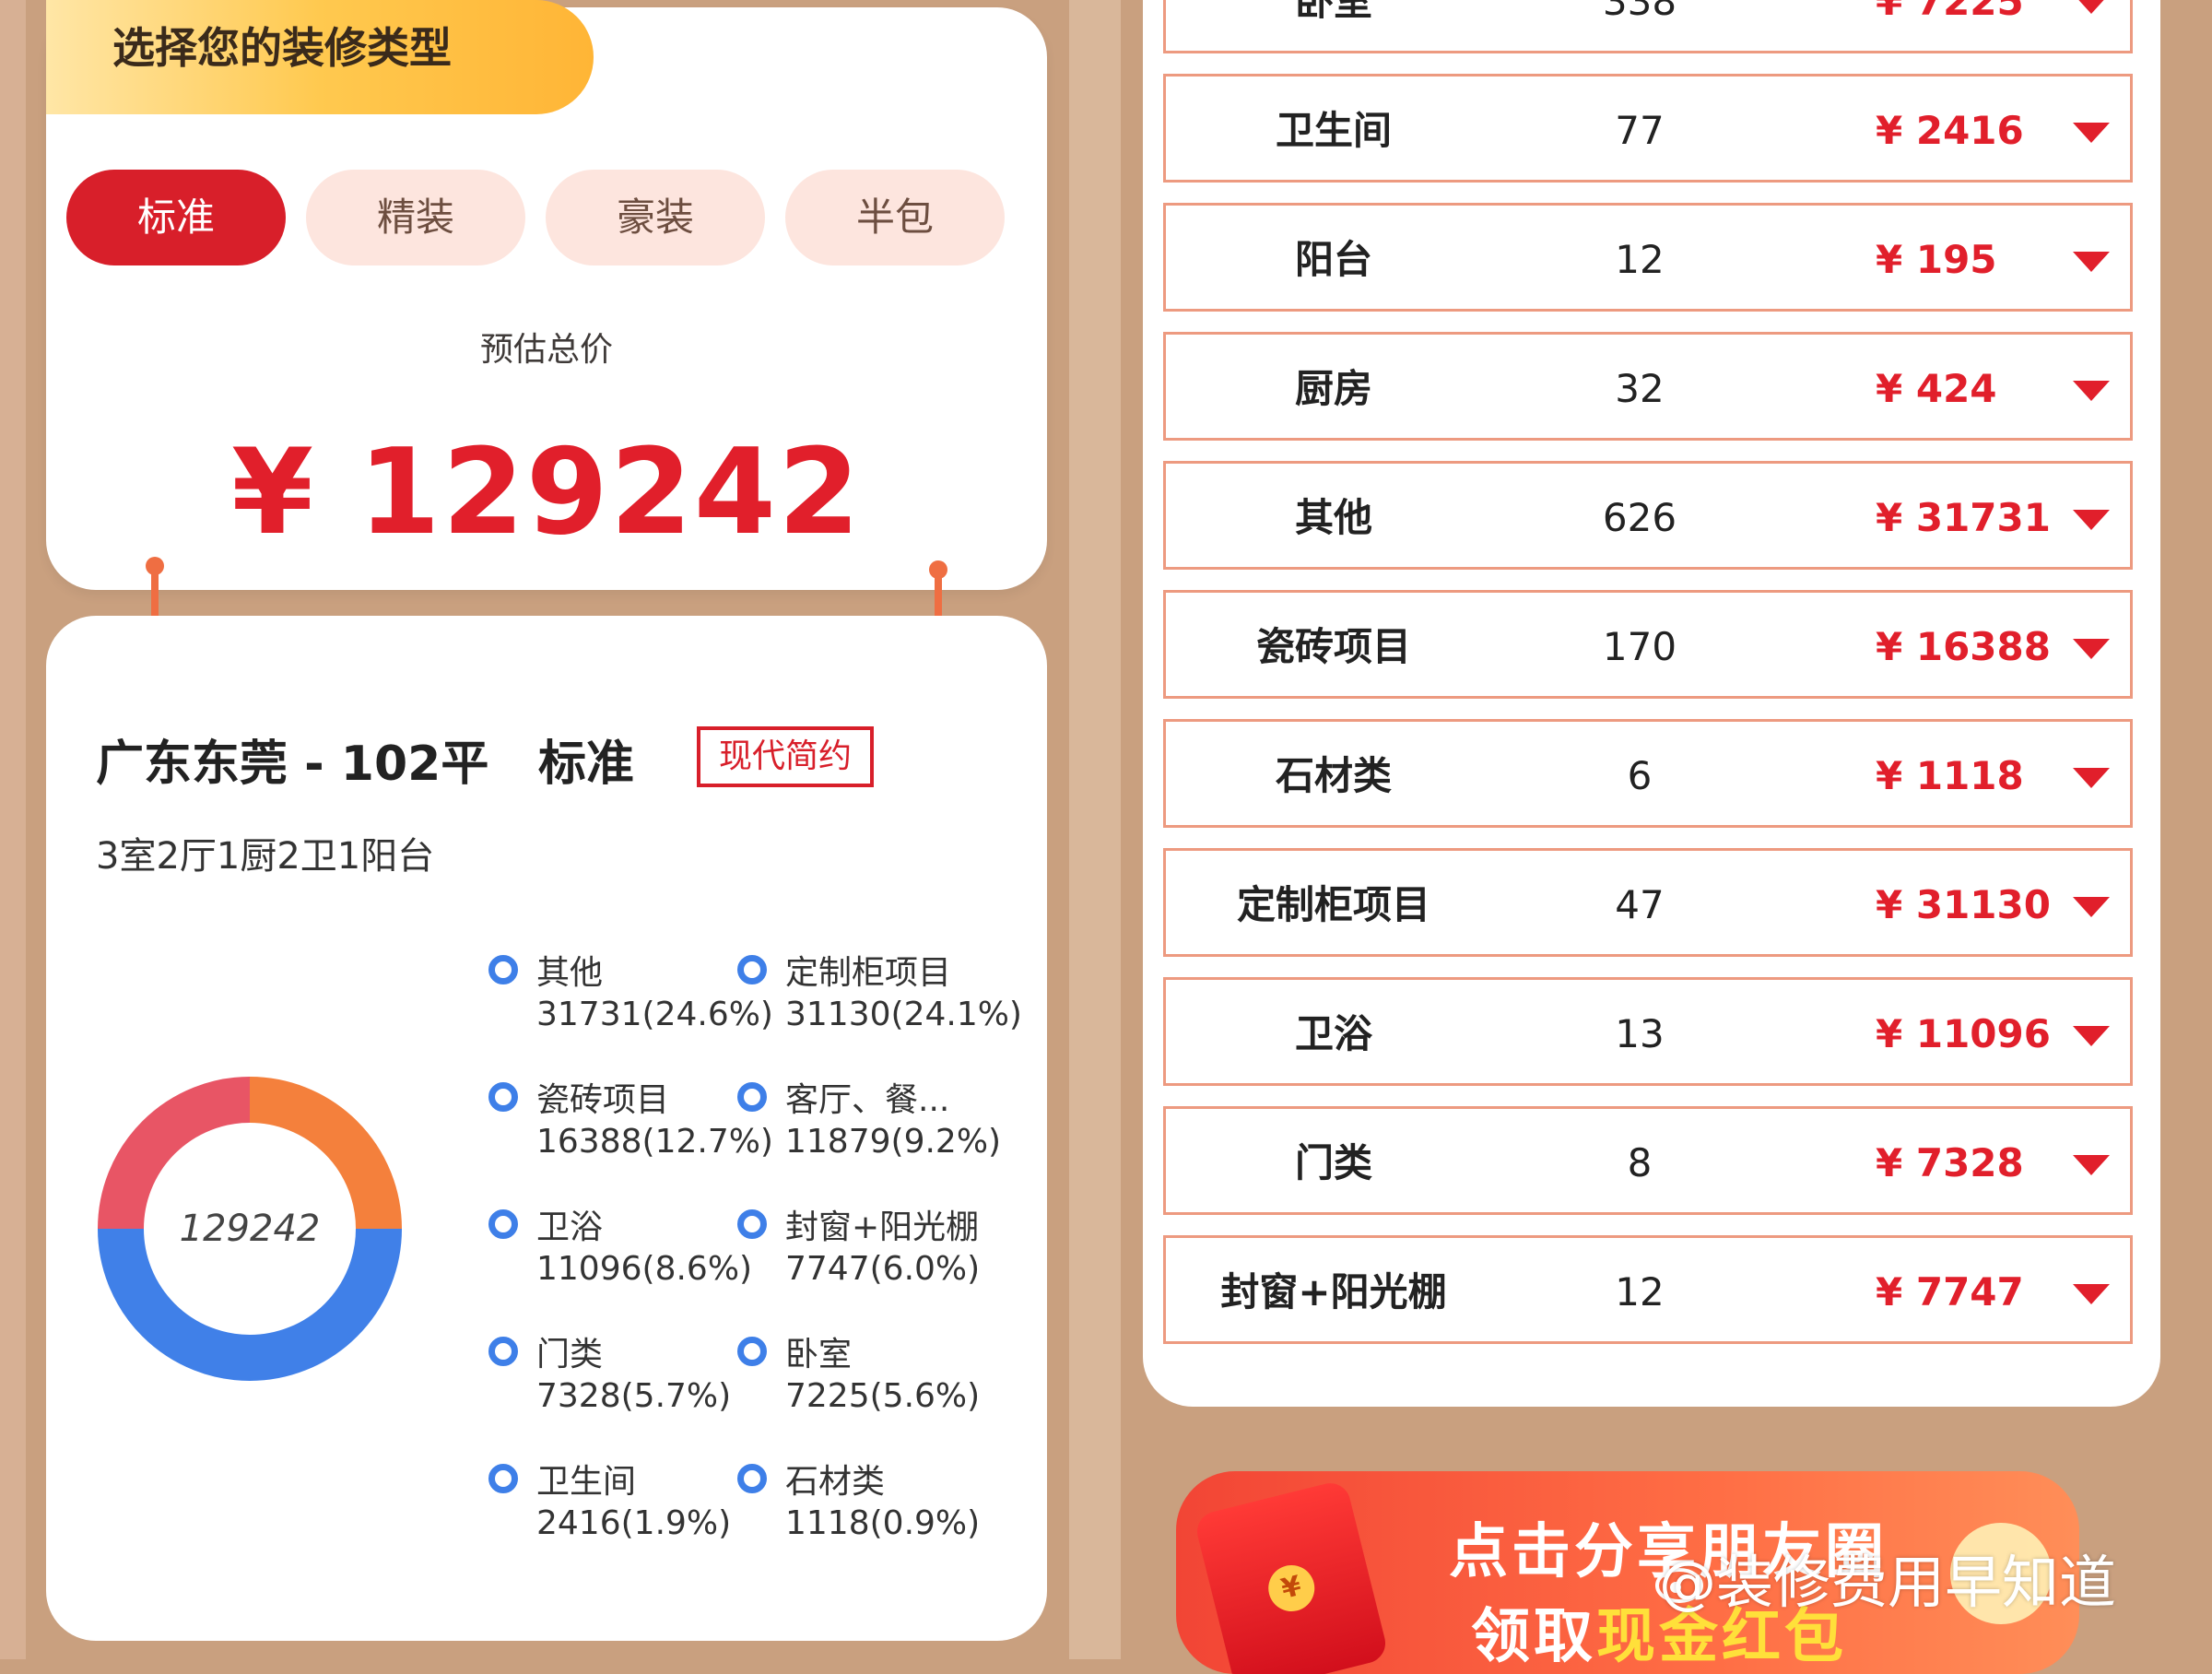  I want to click on table-row: 卫浴 13 ¥ 11096, so click(1648, 1032).